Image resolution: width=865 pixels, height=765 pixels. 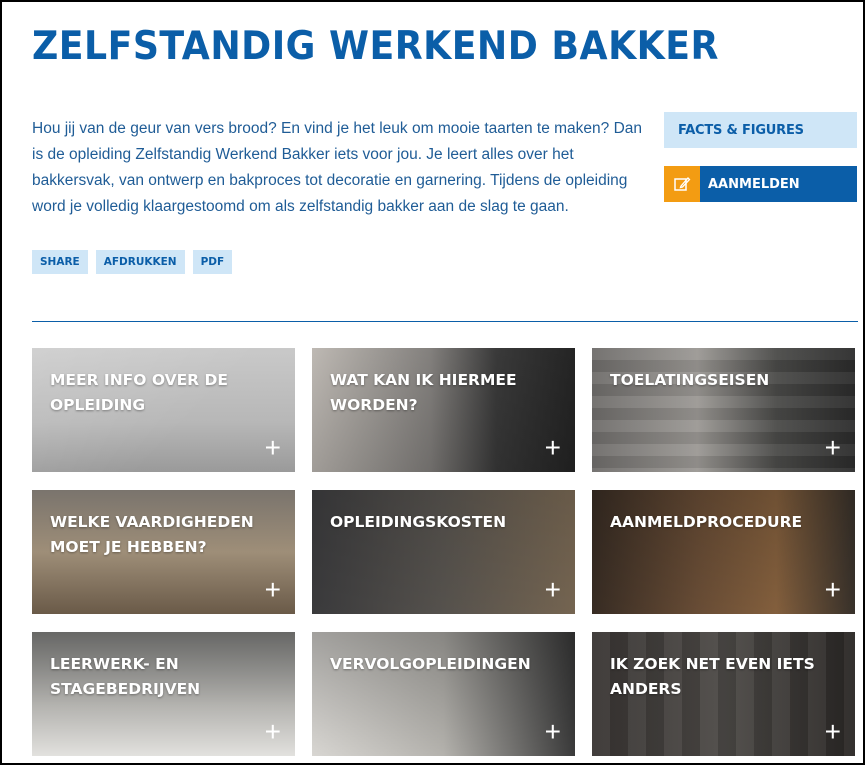 I want to click on register-button: AANMELDEN, so click(x=760, y=184).